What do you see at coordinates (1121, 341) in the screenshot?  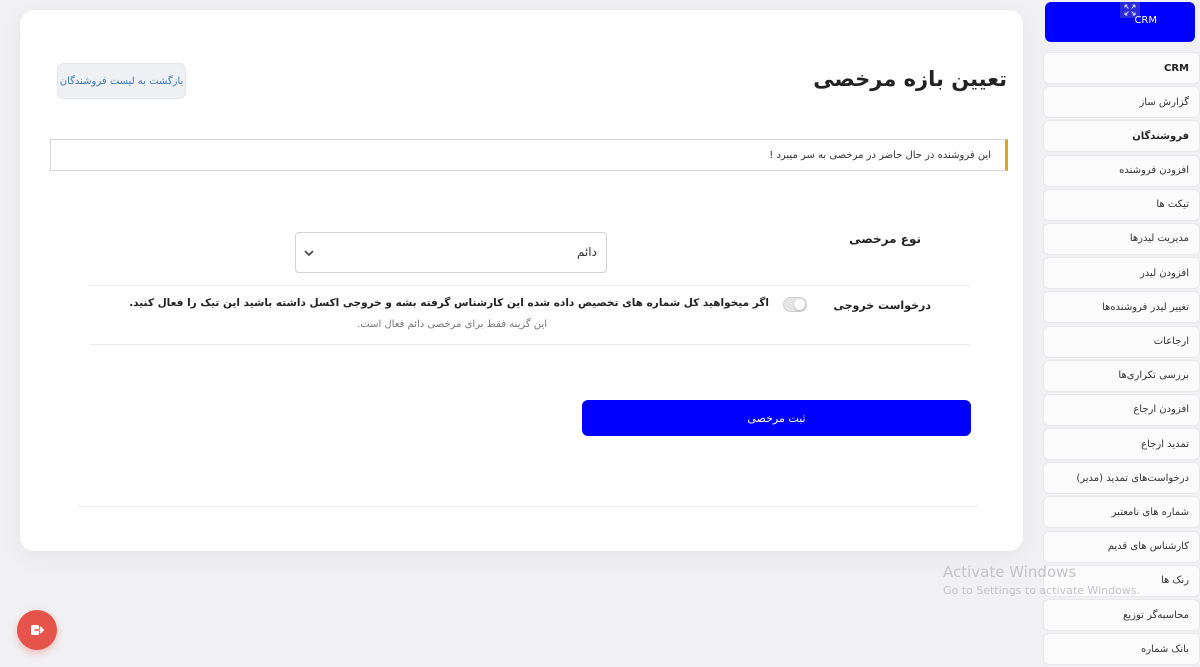 I see `sidebar-item-referrals: ارجاعات` at bounding box center [1121, 341].